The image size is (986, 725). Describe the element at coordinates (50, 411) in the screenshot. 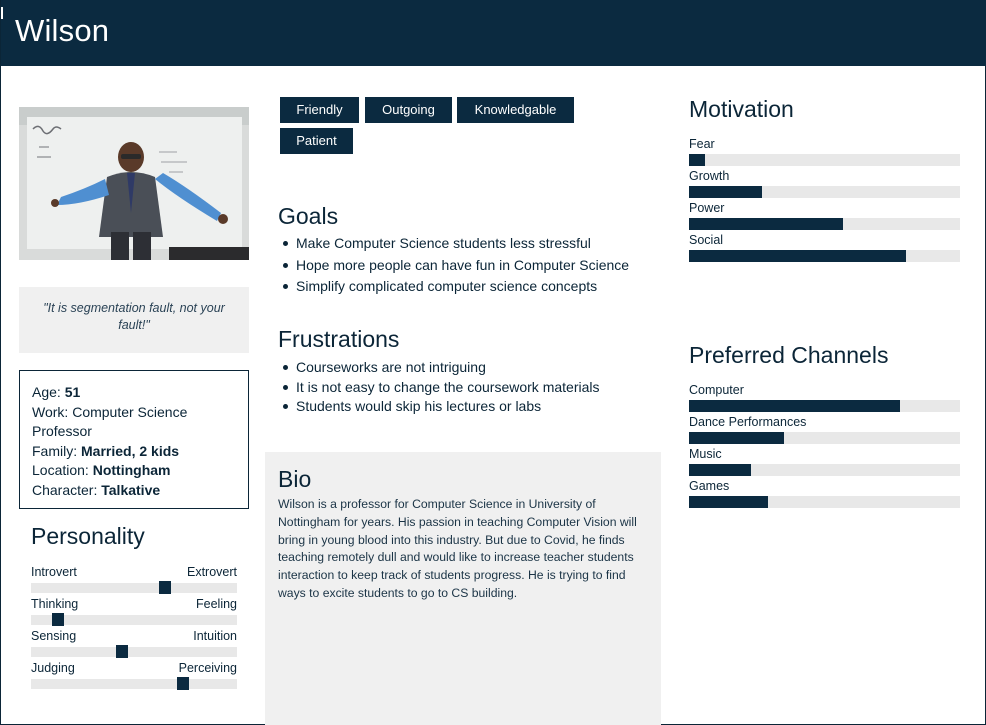

I see `fact-work-label: Work:` at that location.